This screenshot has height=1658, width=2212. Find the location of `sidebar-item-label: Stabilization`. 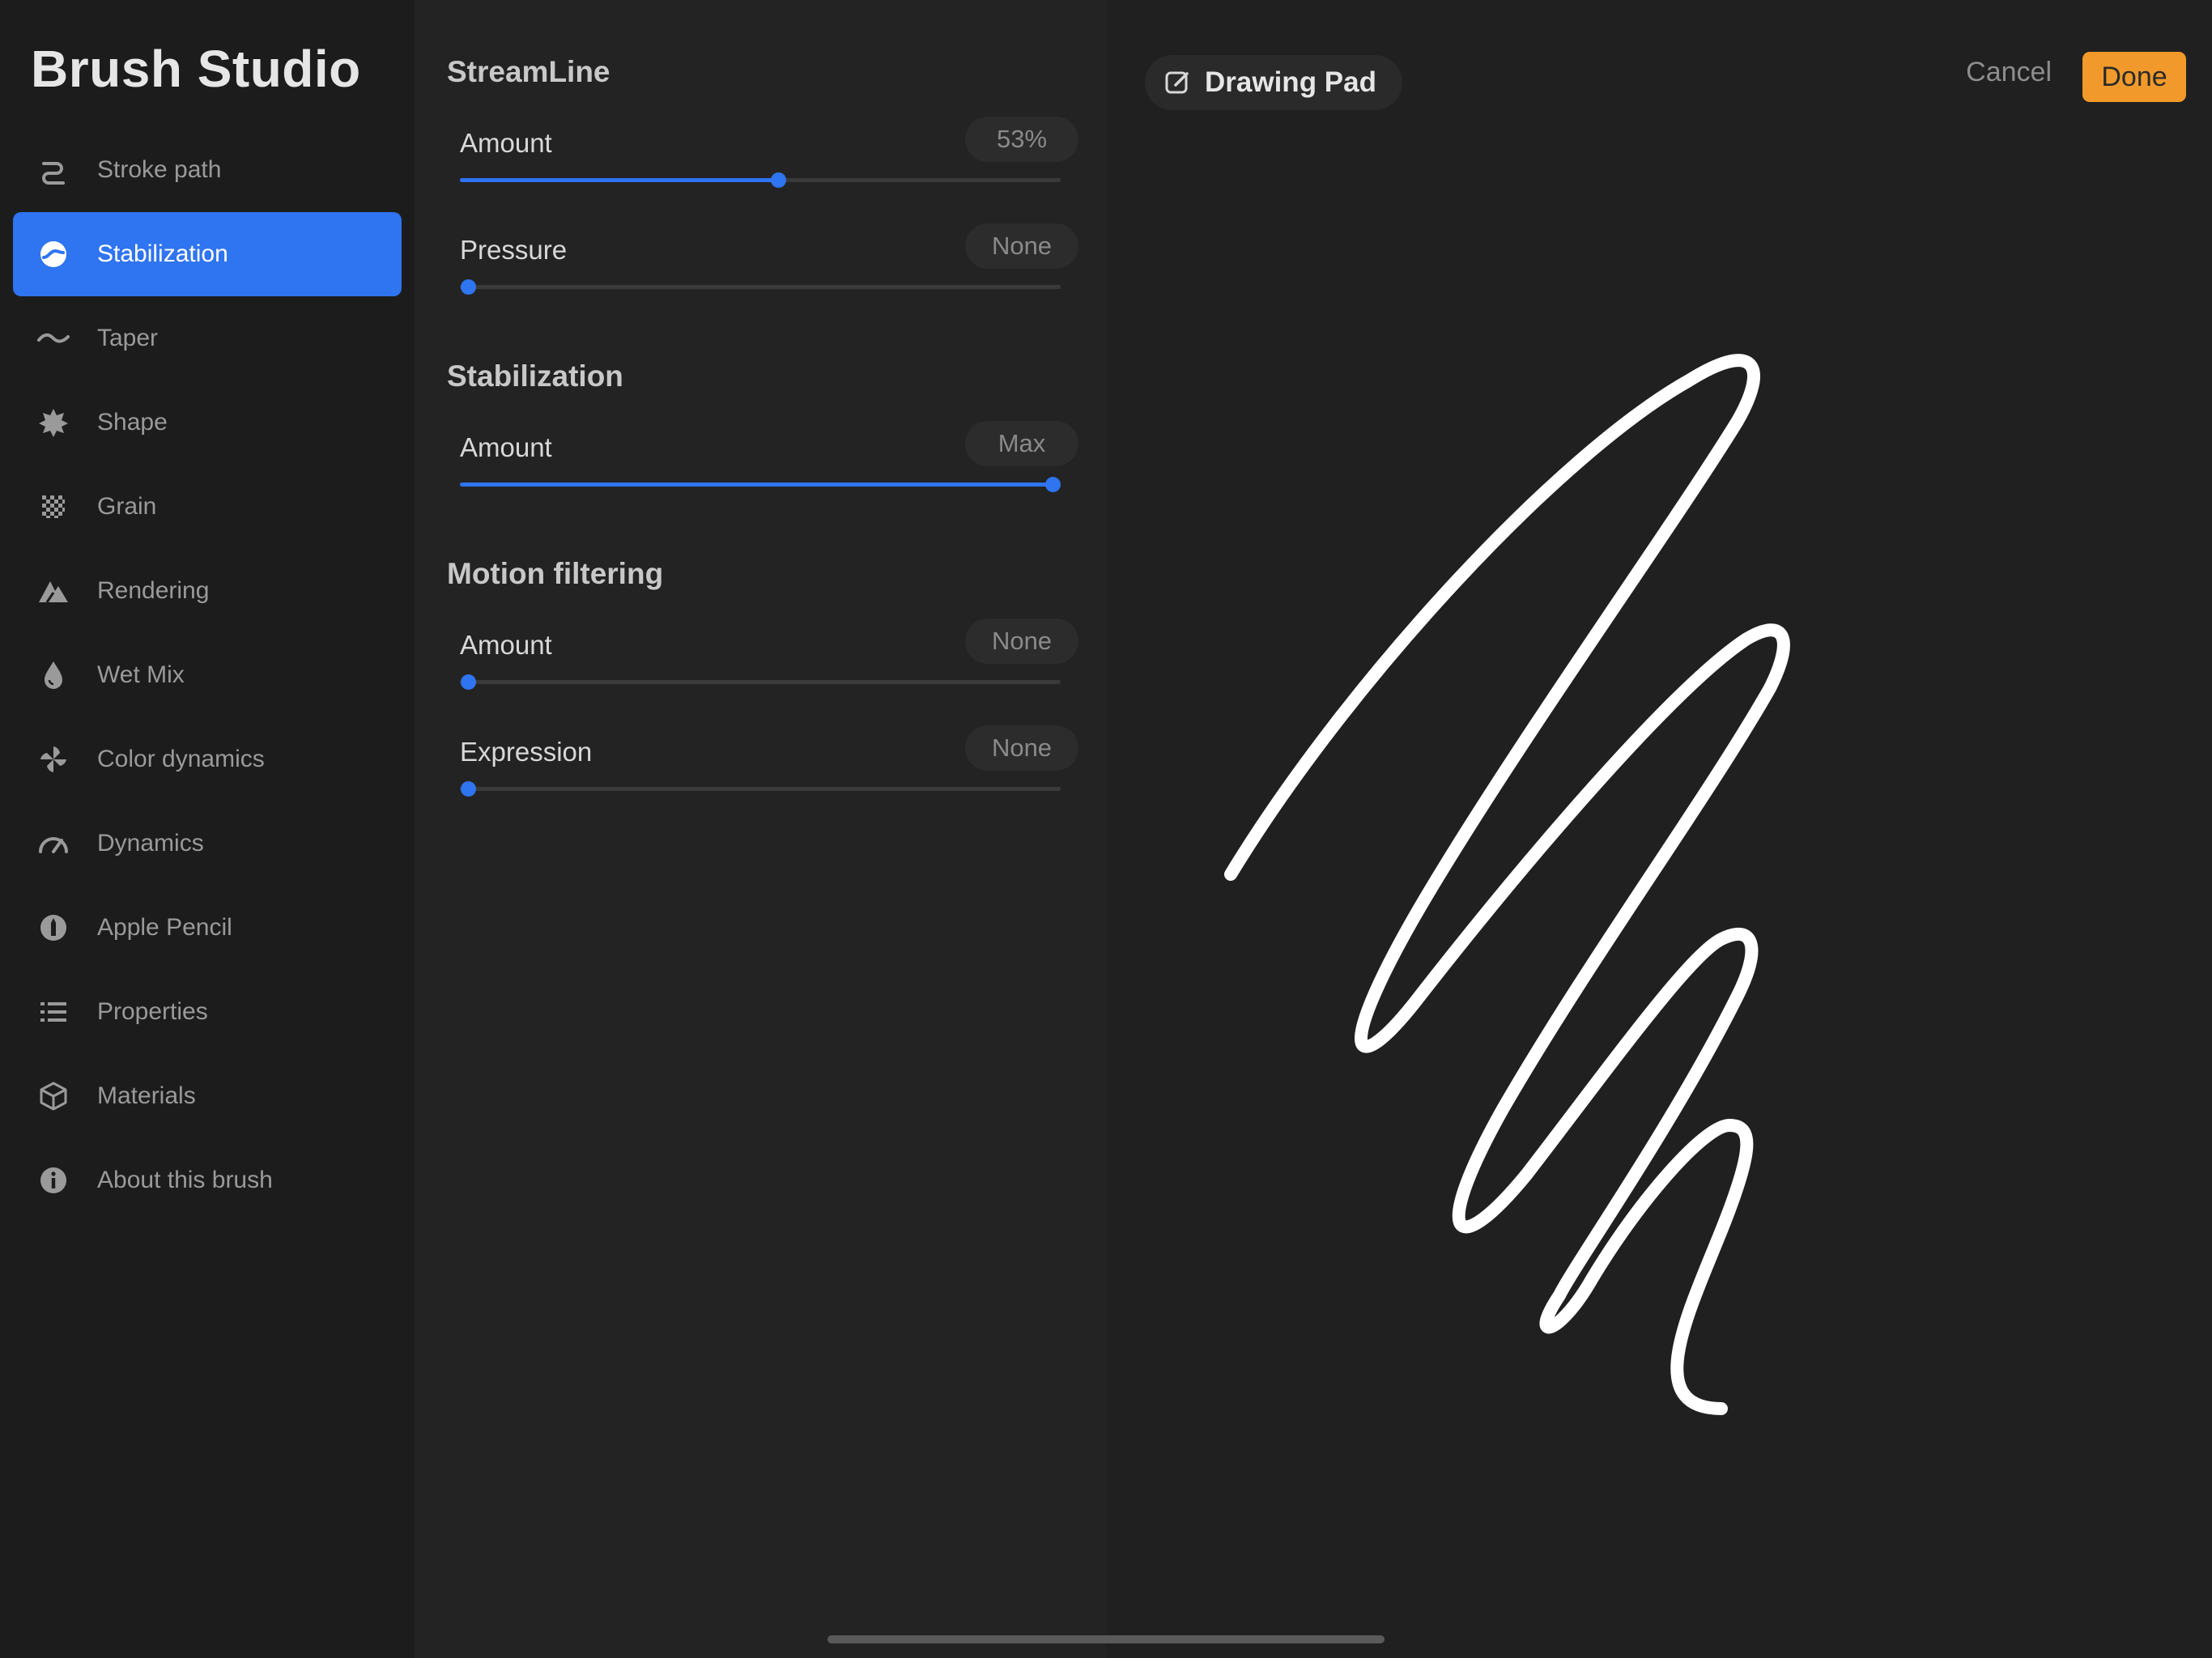

sidebar-item-label: Stabilization is located at coordinates (162, 253).